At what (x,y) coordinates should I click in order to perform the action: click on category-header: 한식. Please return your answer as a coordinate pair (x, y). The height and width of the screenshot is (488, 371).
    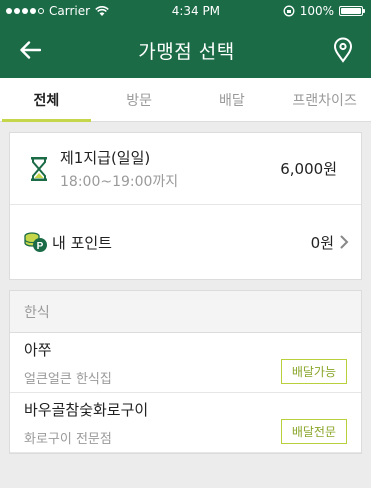
    Looking at the image, I should click on (185, 312).